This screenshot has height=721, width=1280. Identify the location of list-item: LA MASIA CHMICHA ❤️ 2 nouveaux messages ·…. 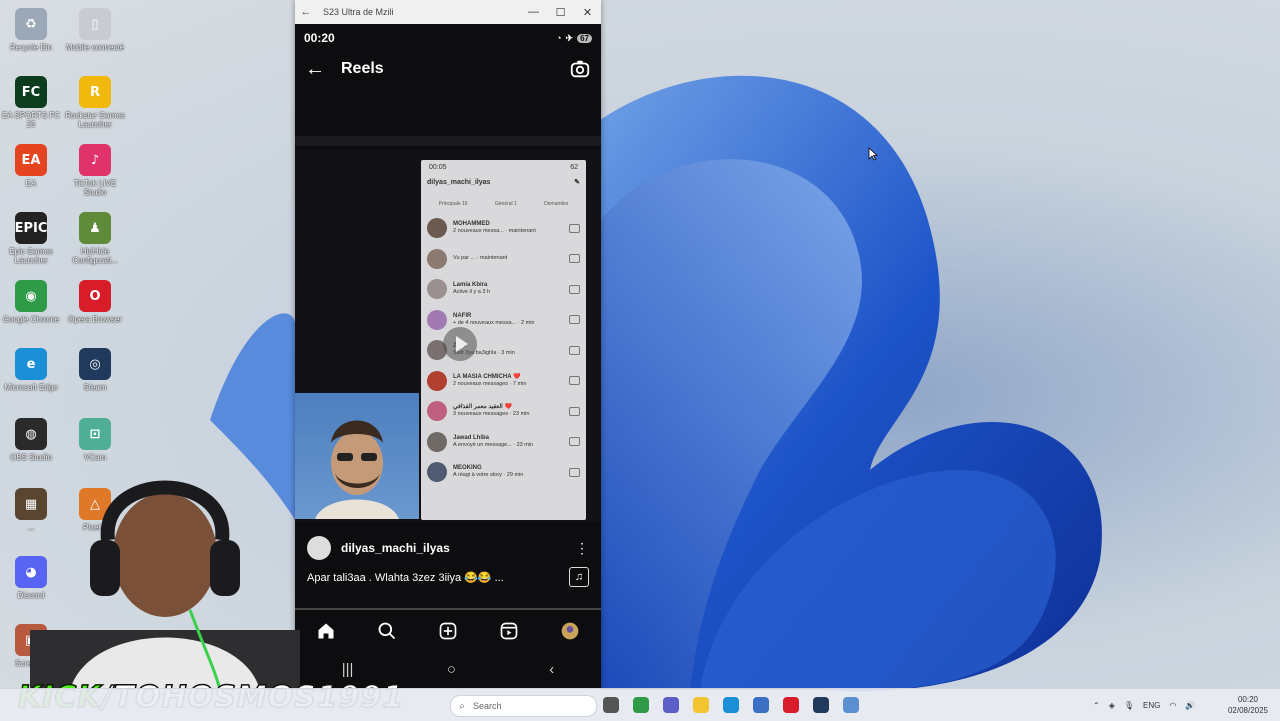
(503, 381).